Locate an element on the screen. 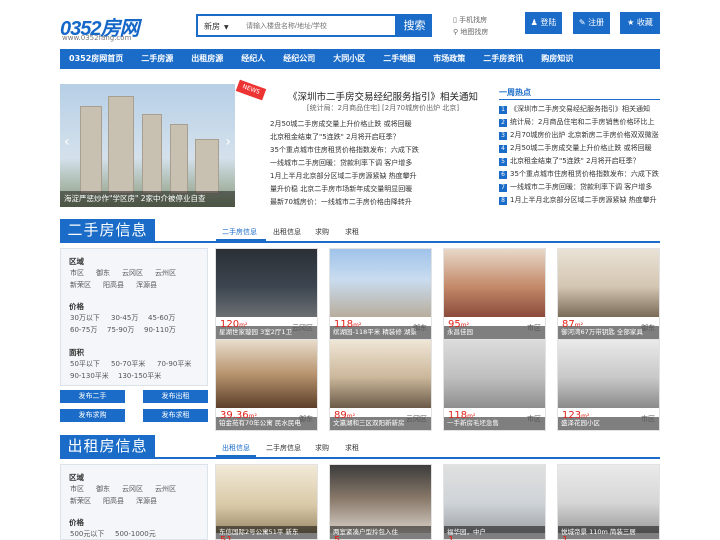 The height and width of the screenshot is (540, 720). search-input is located at coordinates (318, 26).